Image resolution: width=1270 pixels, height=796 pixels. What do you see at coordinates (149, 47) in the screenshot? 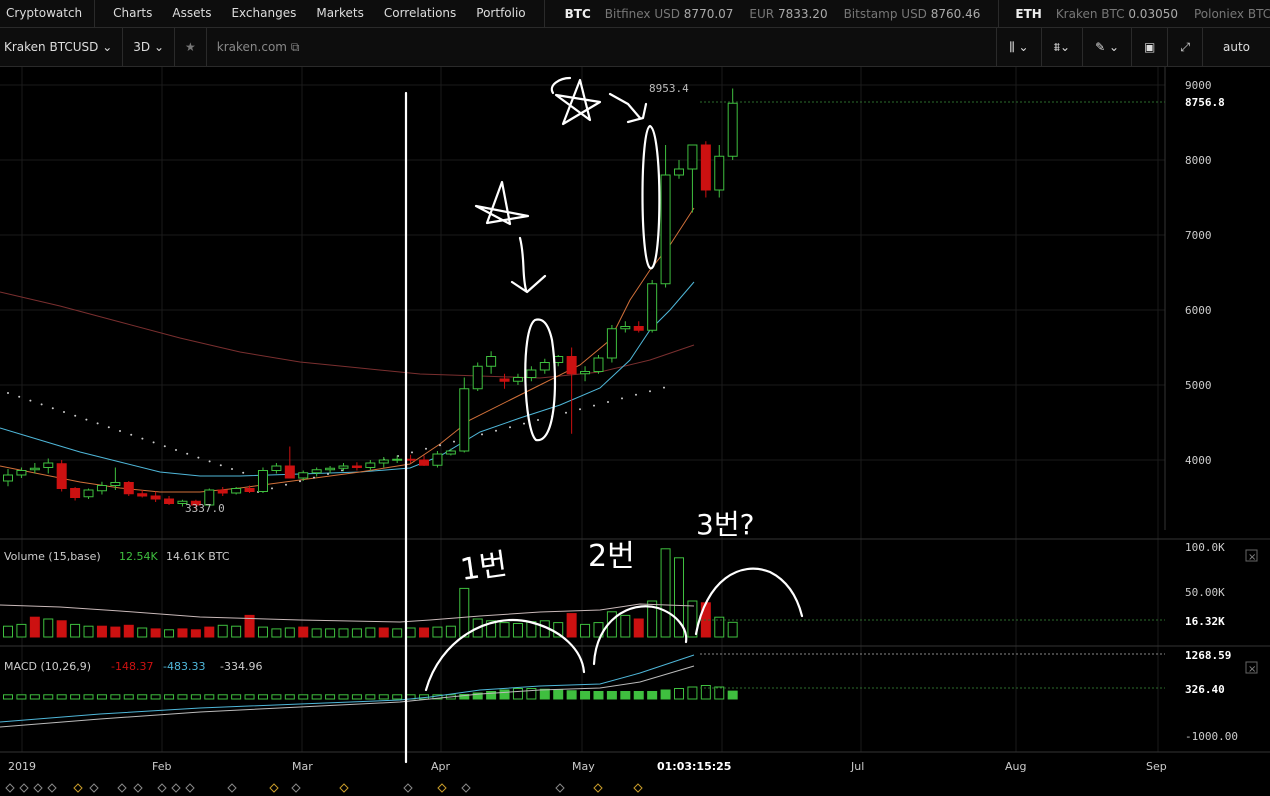
I see `period-select: 3D ⌄` at bounding box center [149, 47].